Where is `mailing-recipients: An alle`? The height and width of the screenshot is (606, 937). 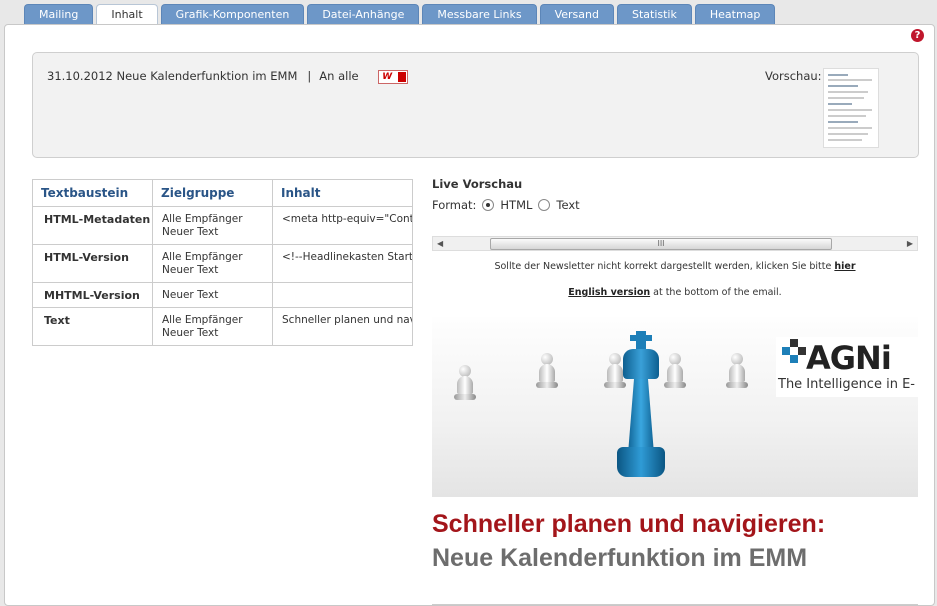 mailing-recipients: An alle is located at coordinates (339, 76).